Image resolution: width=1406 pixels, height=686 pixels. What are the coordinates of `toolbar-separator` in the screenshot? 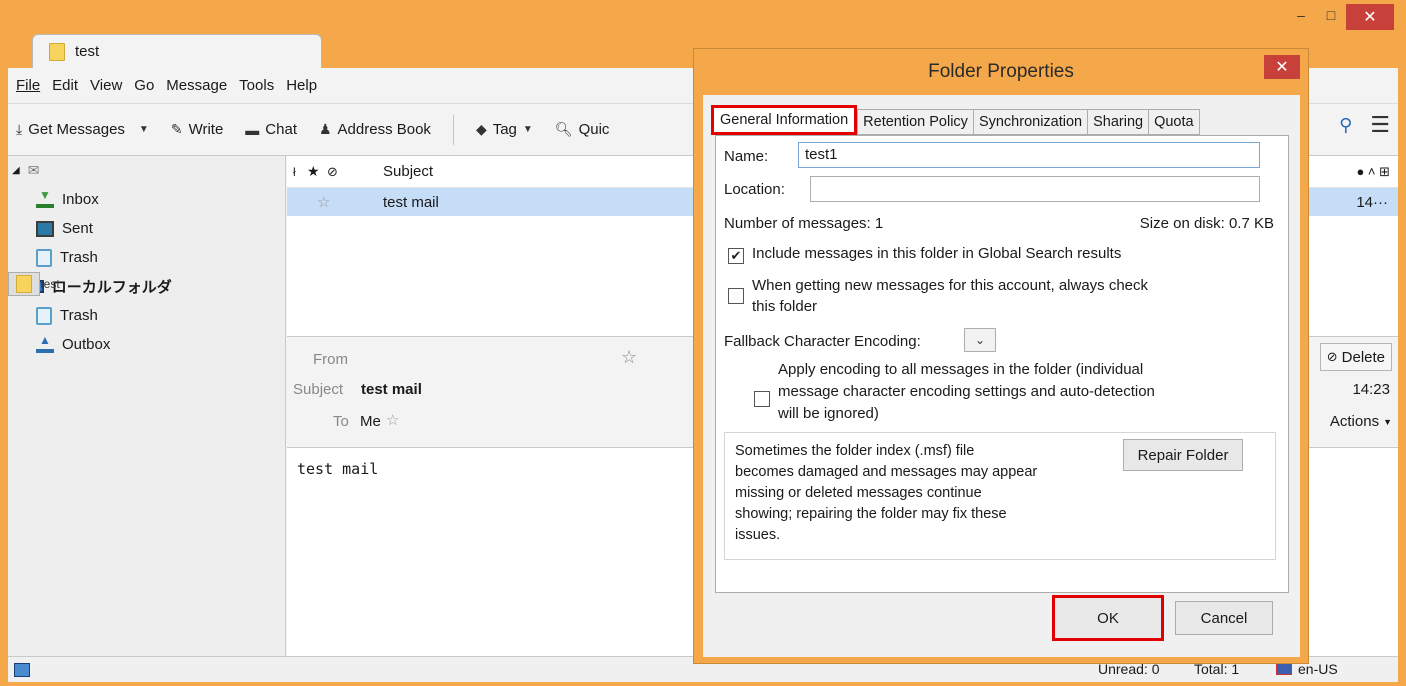 It's located at (453, 129).